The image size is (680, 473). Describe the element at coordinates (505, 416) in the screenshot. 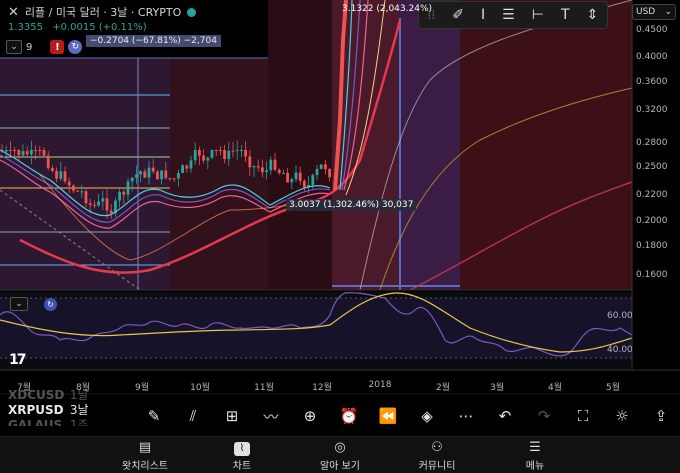

I see `undo-icon: ↶` at that location.